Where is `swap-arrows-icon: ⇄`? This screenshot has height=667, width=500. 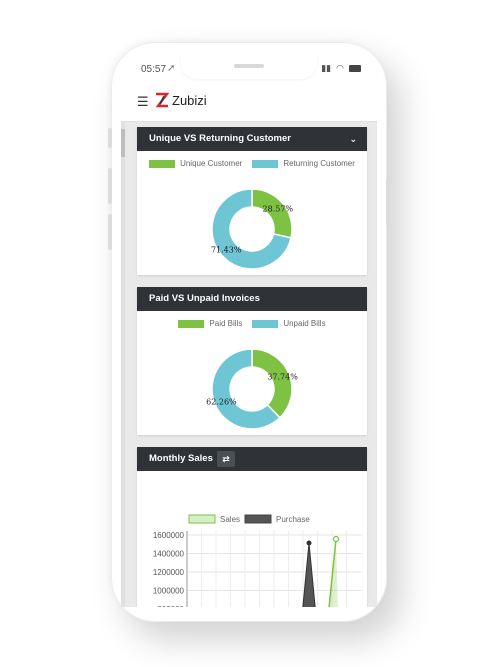 swap-arrows-icon: ⇄ is located at coordinates (226, 459).